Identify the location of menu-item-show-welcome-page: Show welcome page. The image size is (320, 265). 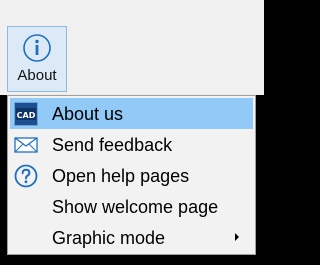
(131, 206).